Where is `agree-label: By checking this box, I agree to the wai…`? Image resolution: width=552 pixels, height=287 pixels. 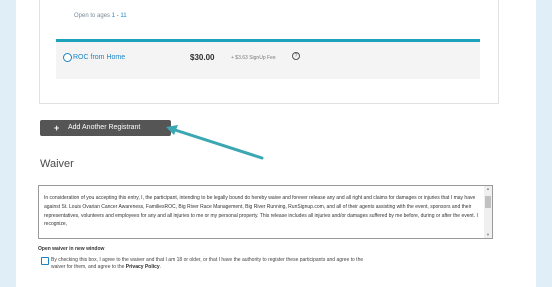 agree-label: By checking this box, I agree to the wai… is located at coordinates (211, 264).